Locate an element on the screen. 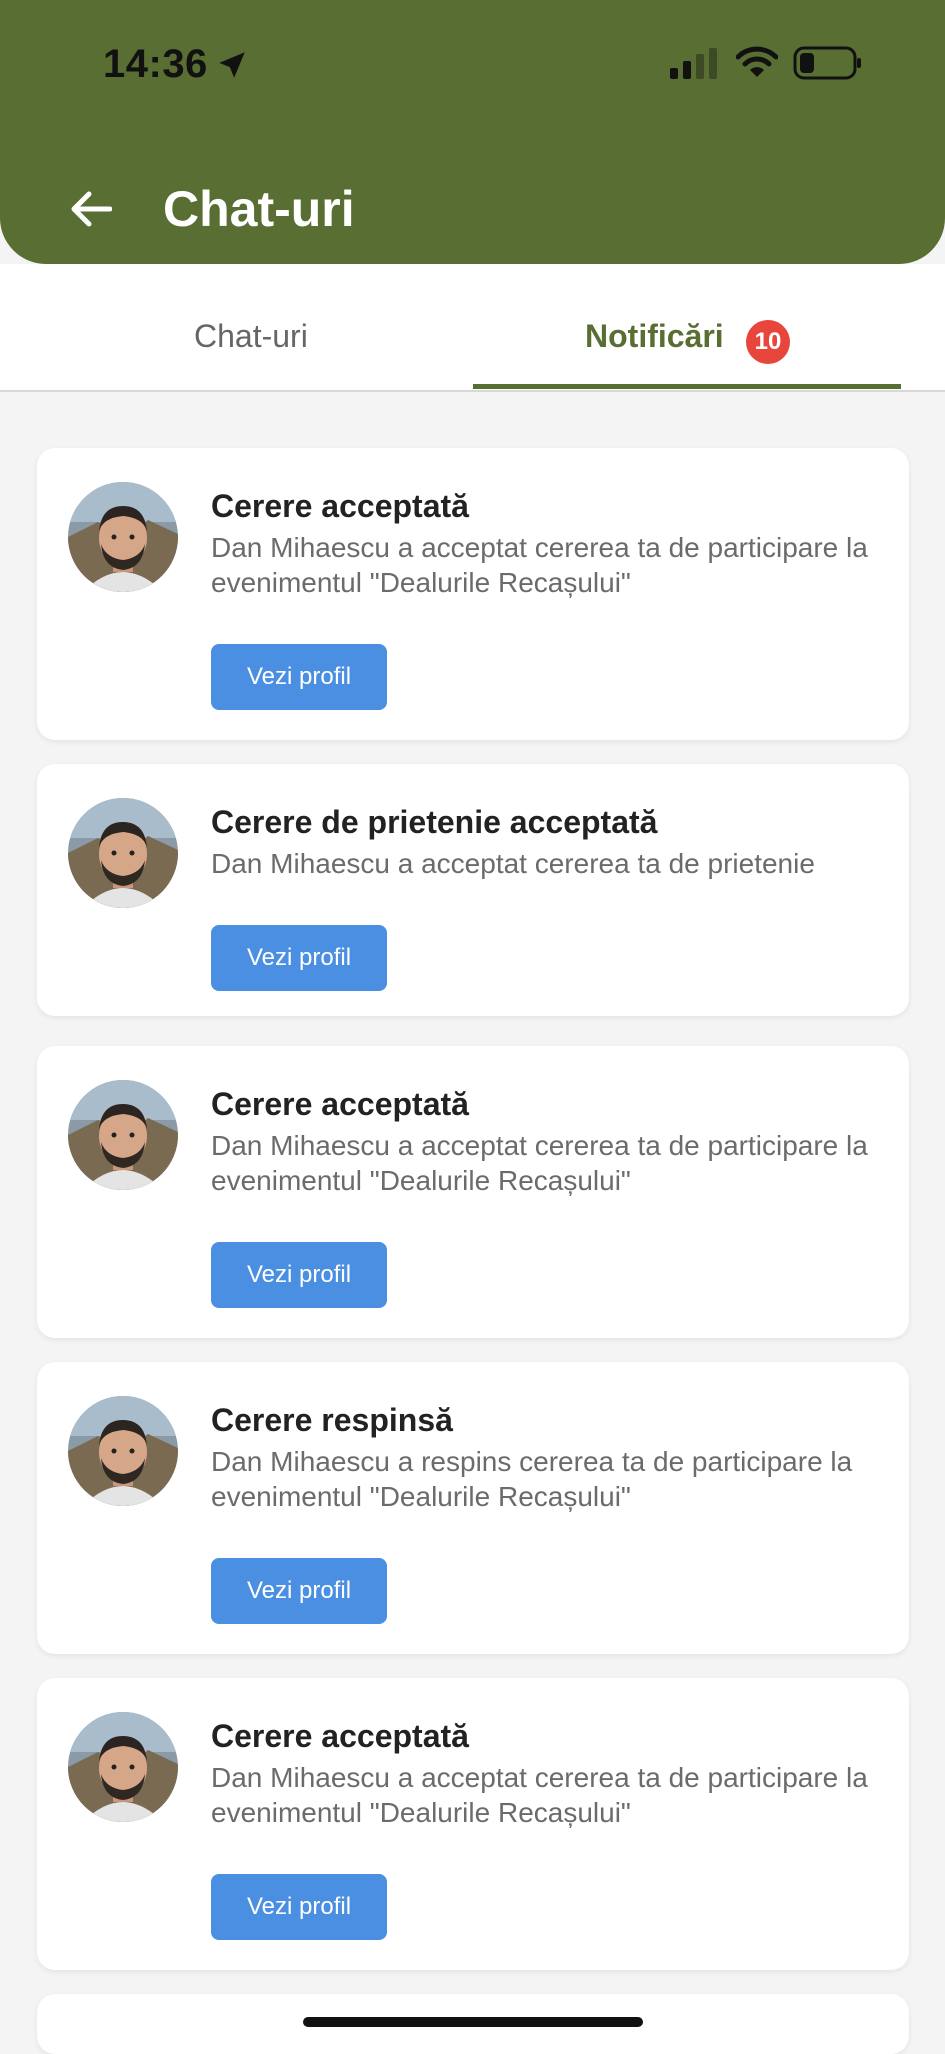 The width and height of the screenshot is (945, 2054). notification-title: Cerere de prietenie acceptată is located at coordinates (434, 822).